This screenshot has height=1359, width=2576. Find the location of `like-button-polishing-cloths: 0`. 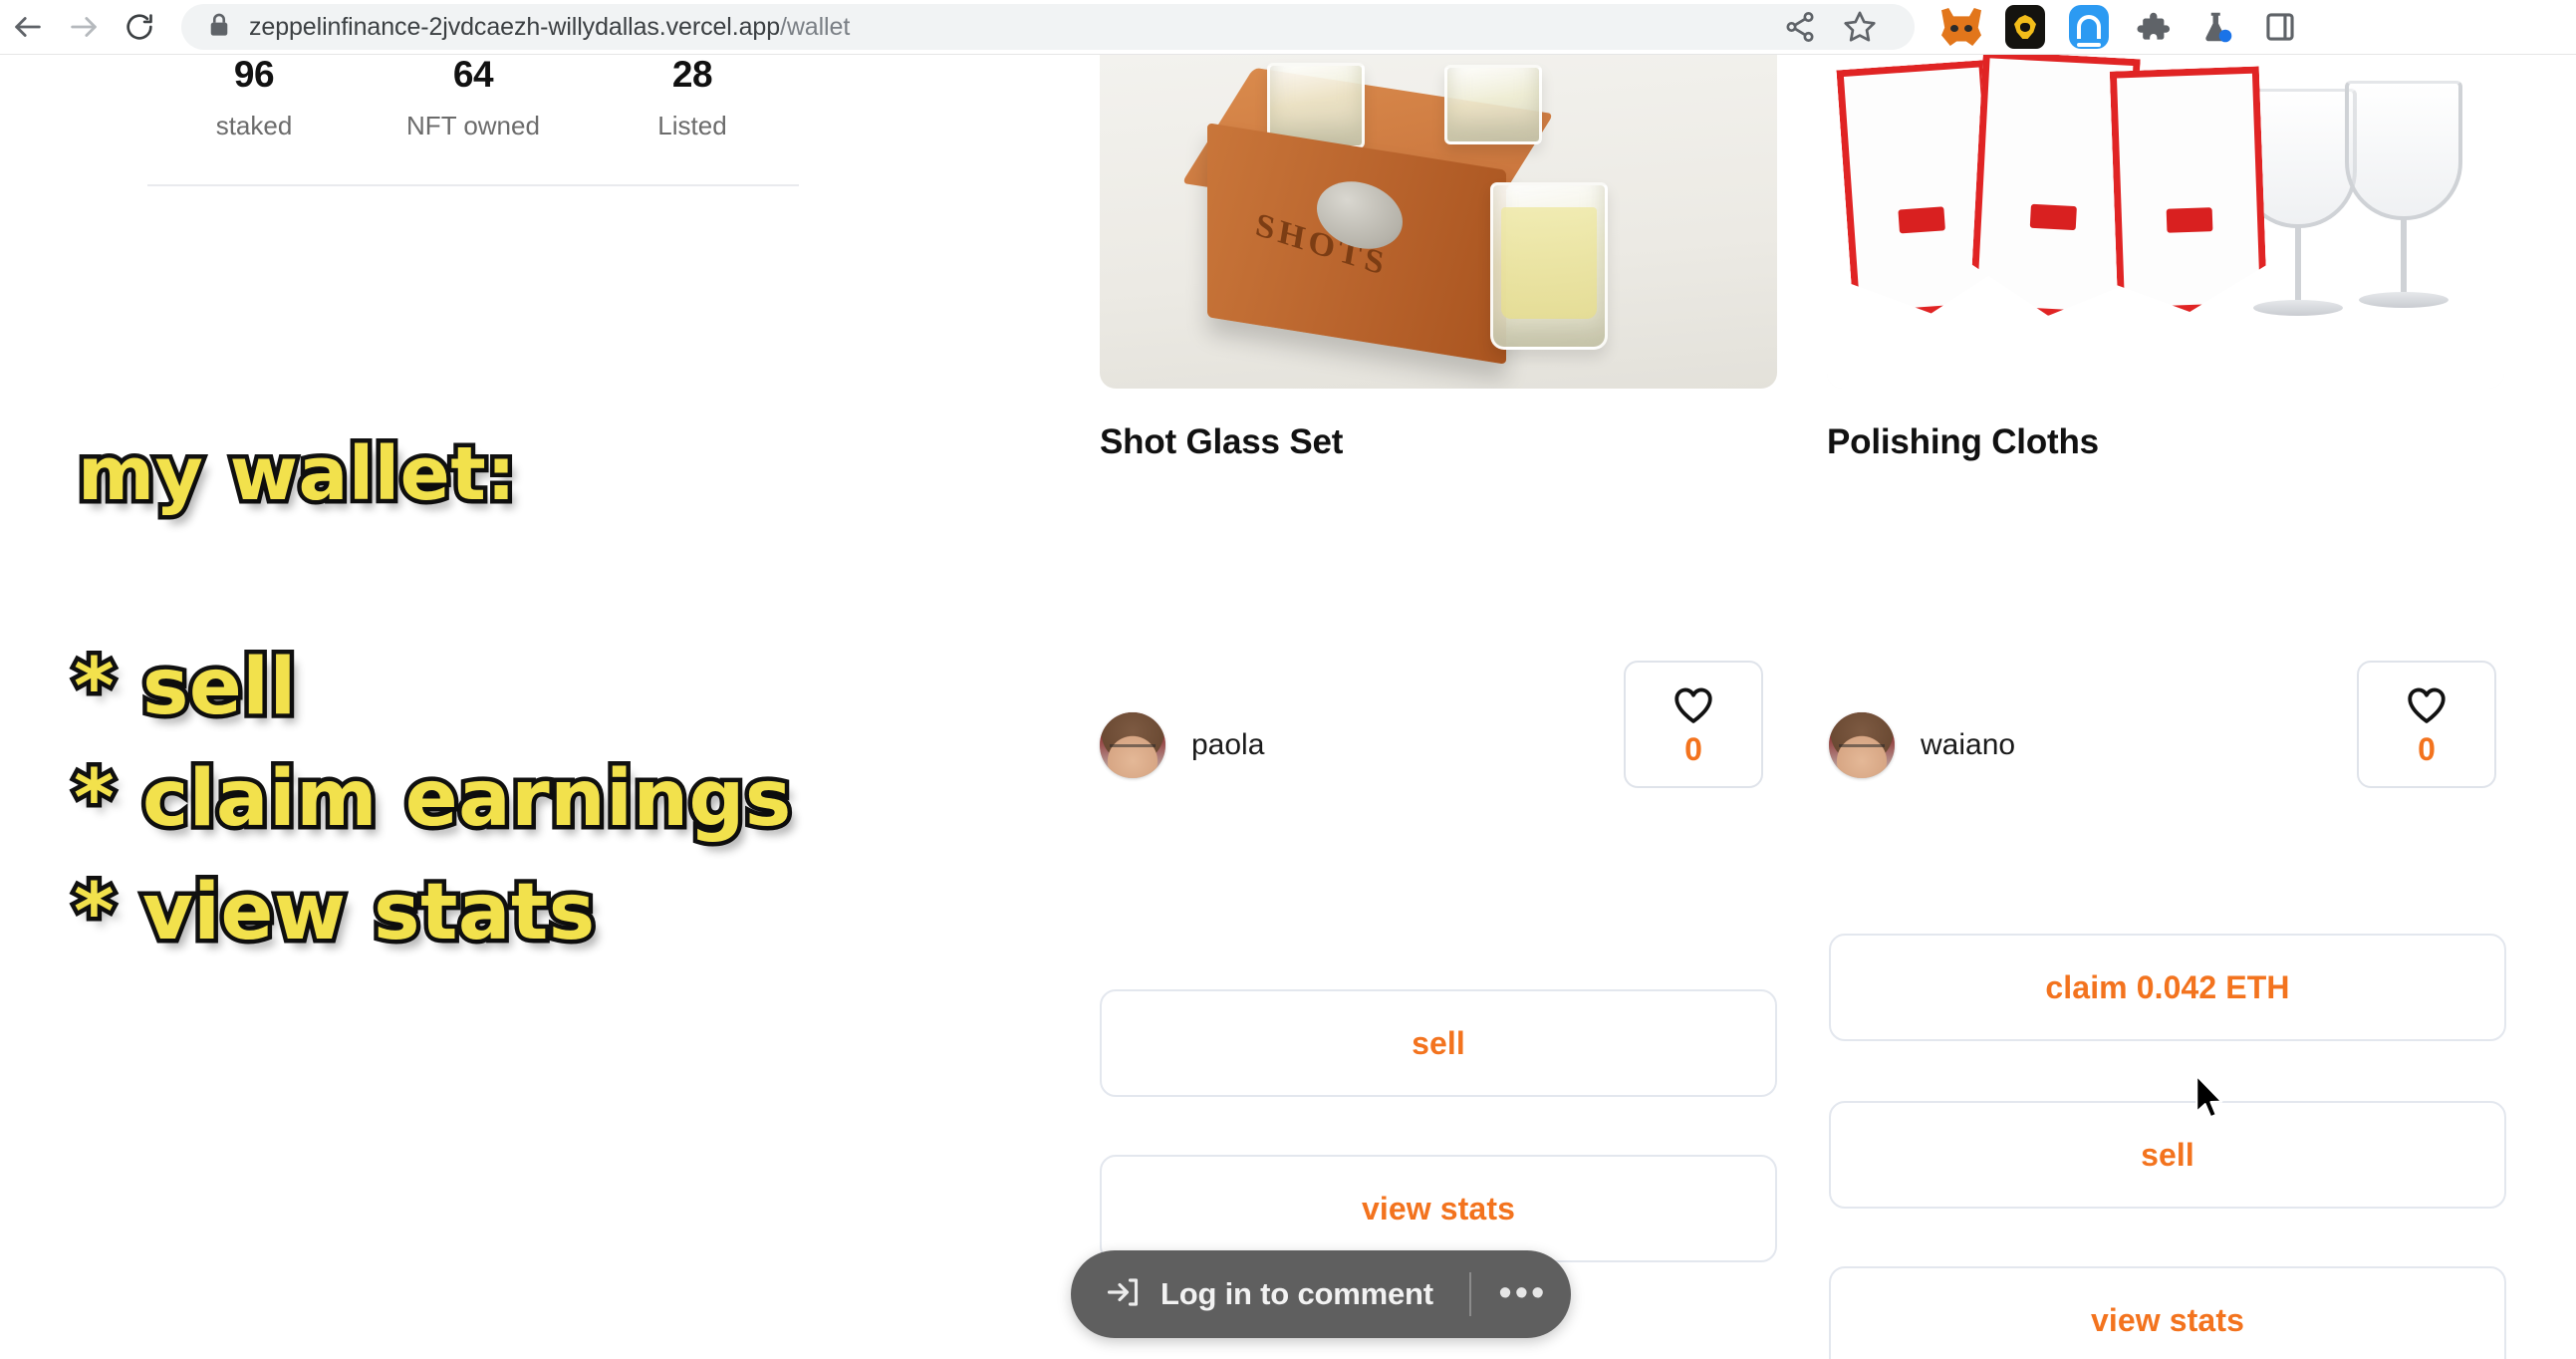

like-button-polishing-cloths: 0 is located at coordinates (2426, 725).